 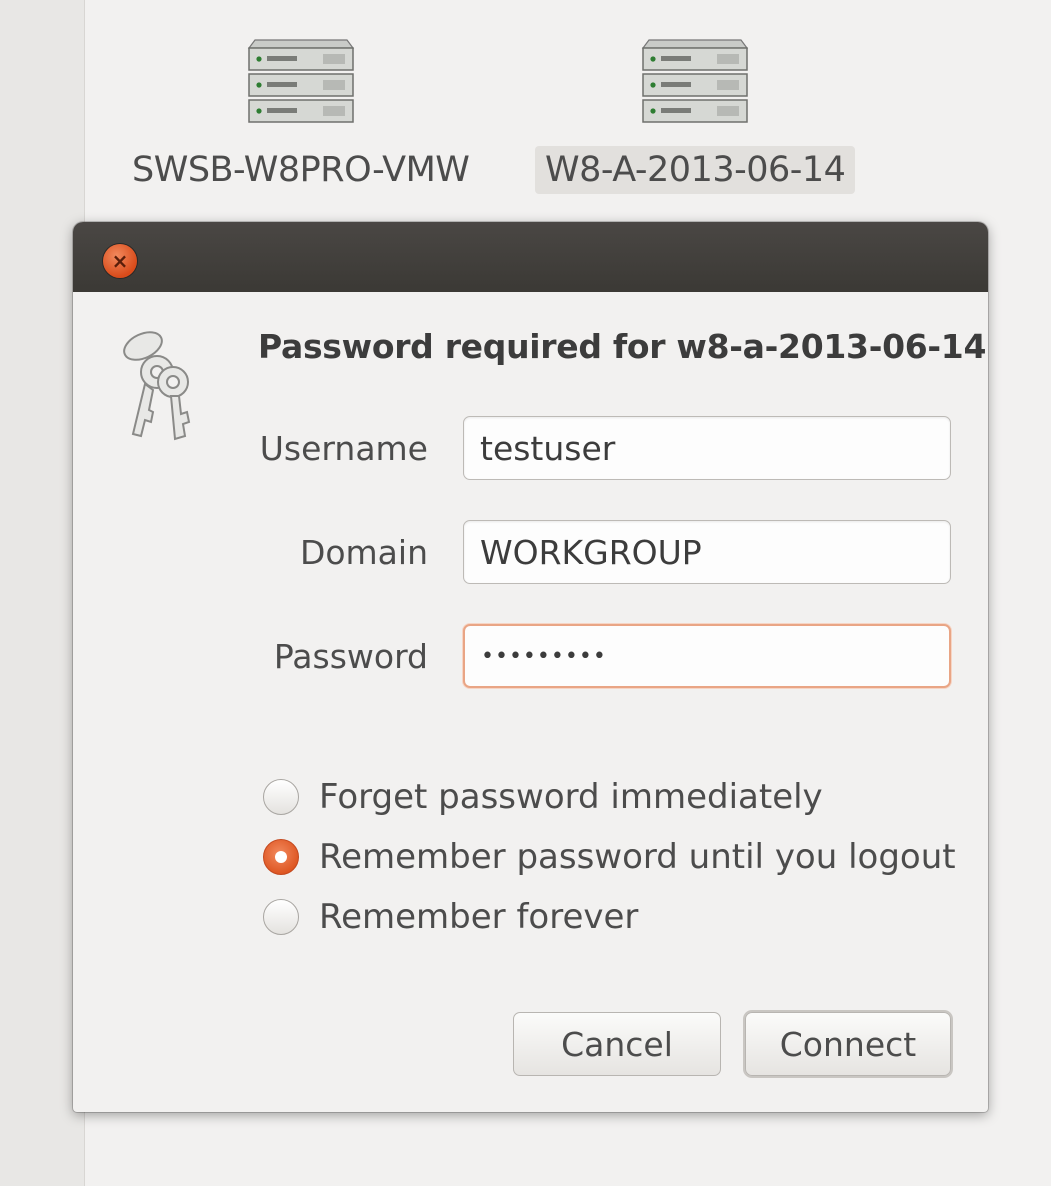 I want to click on close-icon: ×, so click(x=120, y=261).